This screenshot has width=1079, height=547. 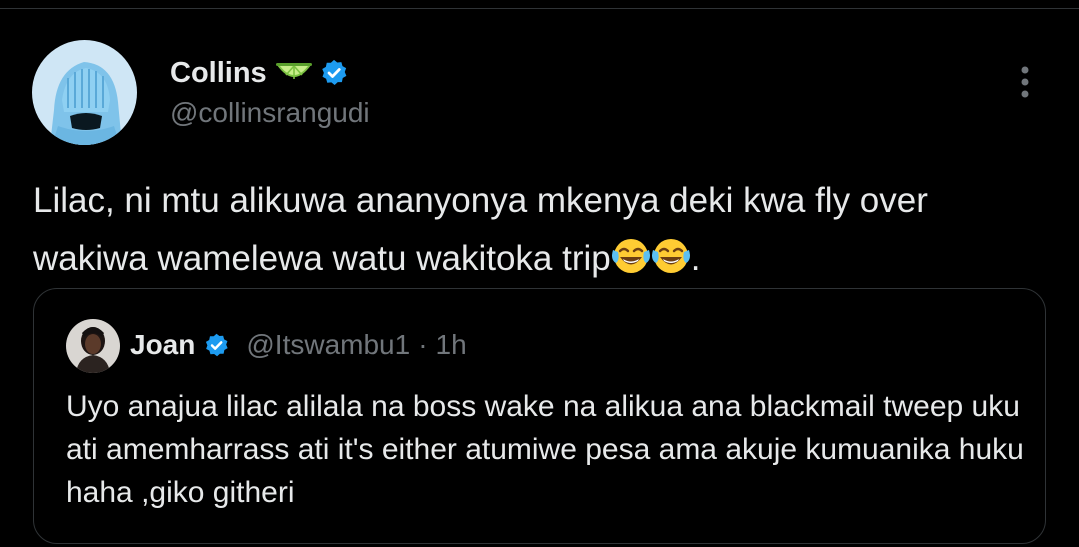 I want to click on more-vertical-icon, so click(x=1025, y=82).